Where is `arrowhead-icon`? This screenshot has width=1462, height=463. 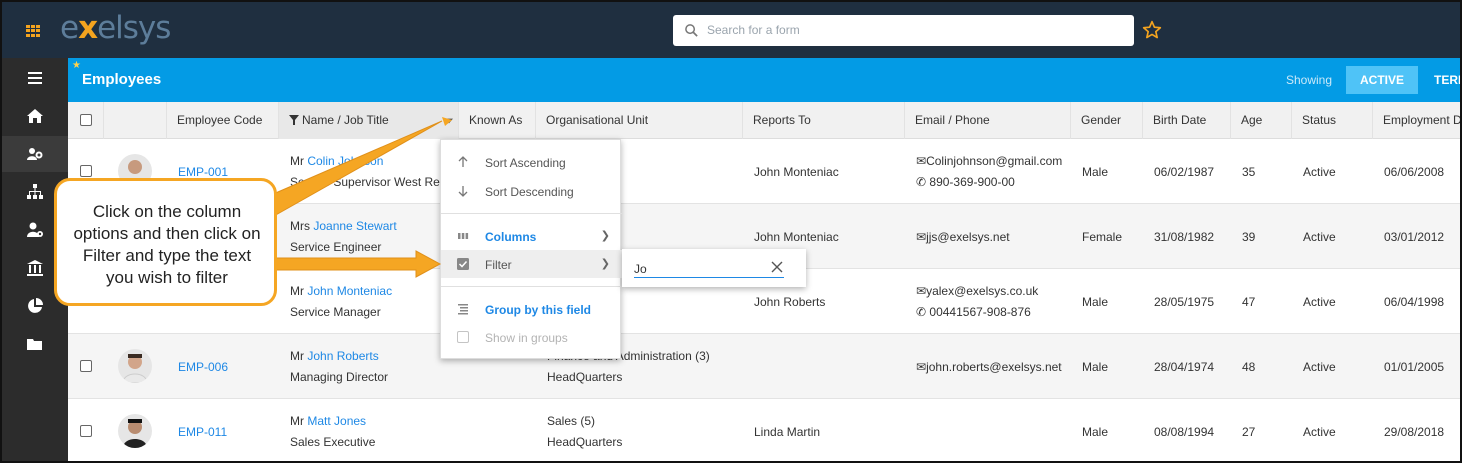
arrowhead-icon is located at coordinates (447, 121).